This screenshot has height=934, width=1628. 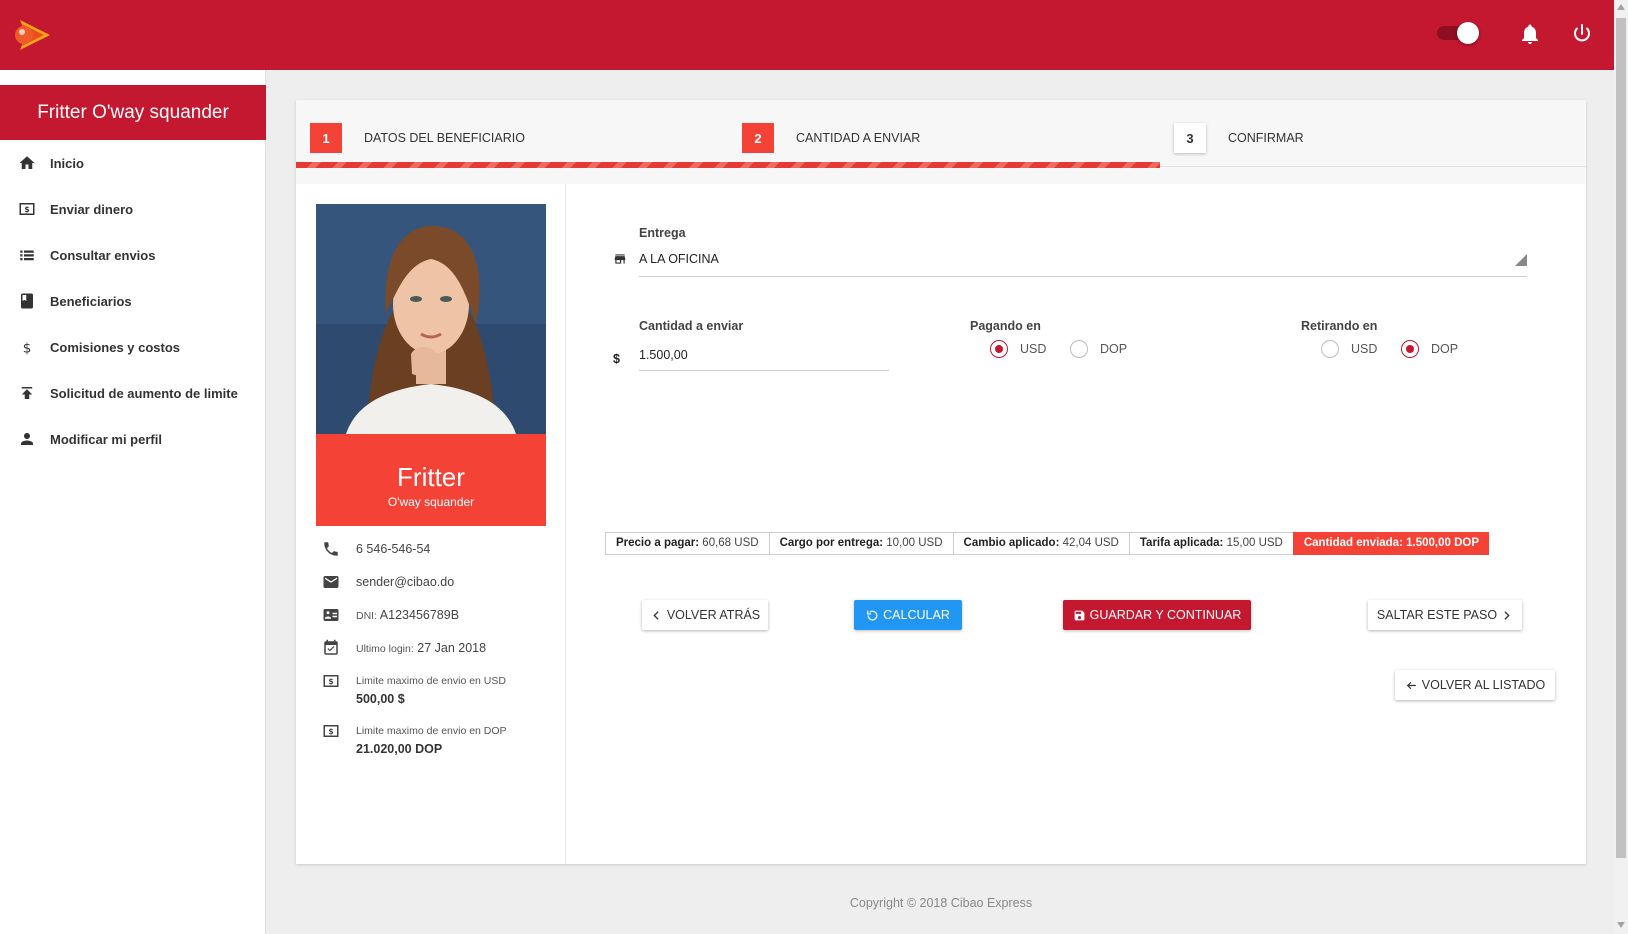 What do you see at coordinates (414, 690) in the screenshot?
I see `profile-limit-usd: $ Limite maximo de envio en USD 500,00 $` at bounding box center [414, 690].